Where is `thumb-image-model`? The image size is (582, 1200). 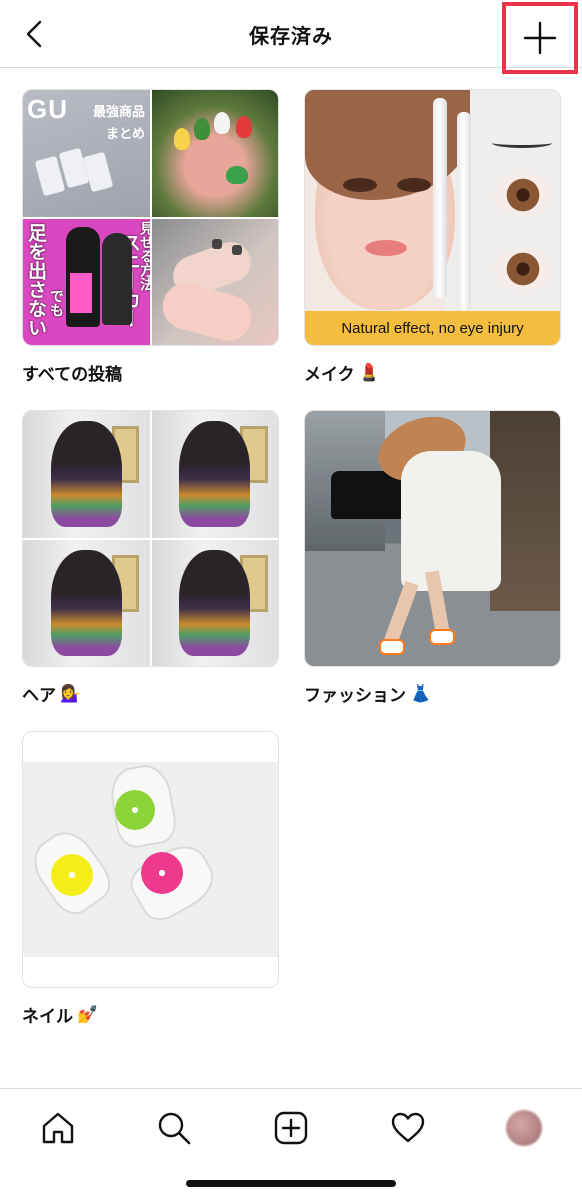
thumb-image-model is located at coordinates (451, 521).